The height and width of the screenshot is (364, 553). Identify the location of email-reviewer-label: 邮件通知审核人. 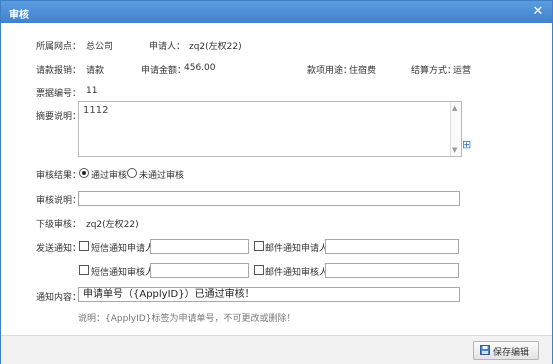
(297, 273).